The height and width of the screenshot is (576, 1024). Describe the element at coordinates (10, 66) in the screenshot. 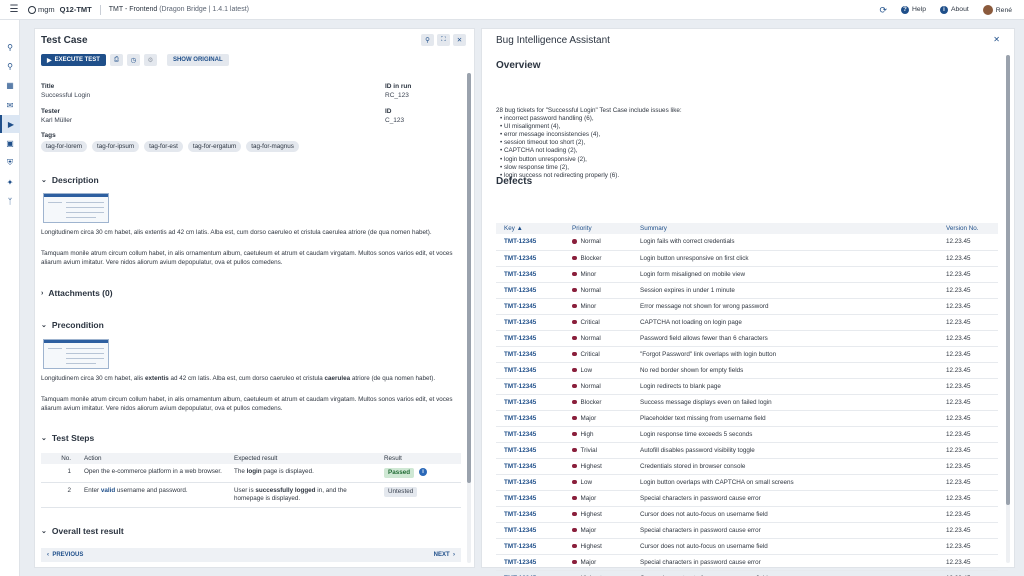

I see `pin-icon: ⚲` at that location.